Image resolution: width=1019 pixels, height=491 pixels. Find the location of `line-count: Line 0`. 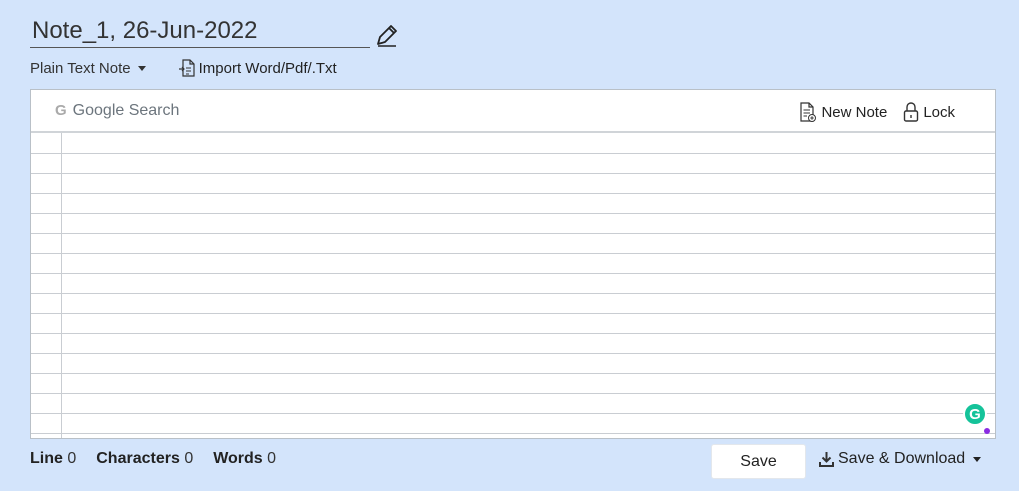

line-count: Line 0 is located at coordinates (53, 459).